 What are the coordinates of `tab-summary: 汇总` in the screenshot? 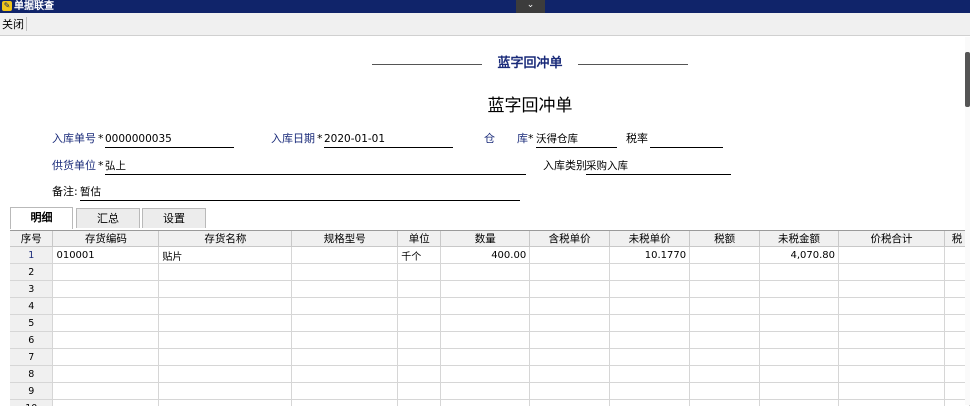 It's located at (108, 218).